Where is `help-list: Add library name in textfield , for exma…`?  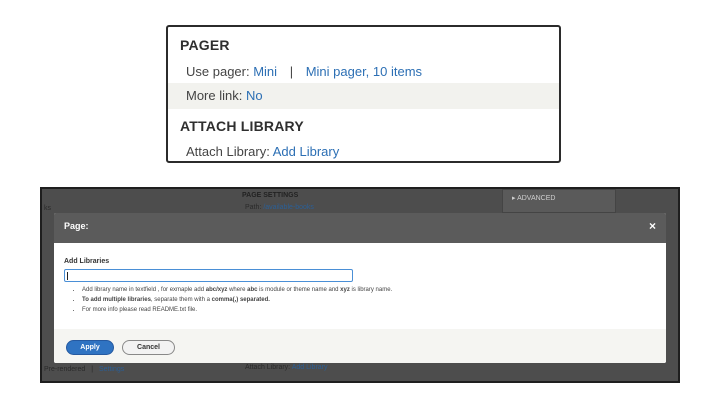
help-list: Add library name in textfield , for exma… is located at coordinates (237, 302).